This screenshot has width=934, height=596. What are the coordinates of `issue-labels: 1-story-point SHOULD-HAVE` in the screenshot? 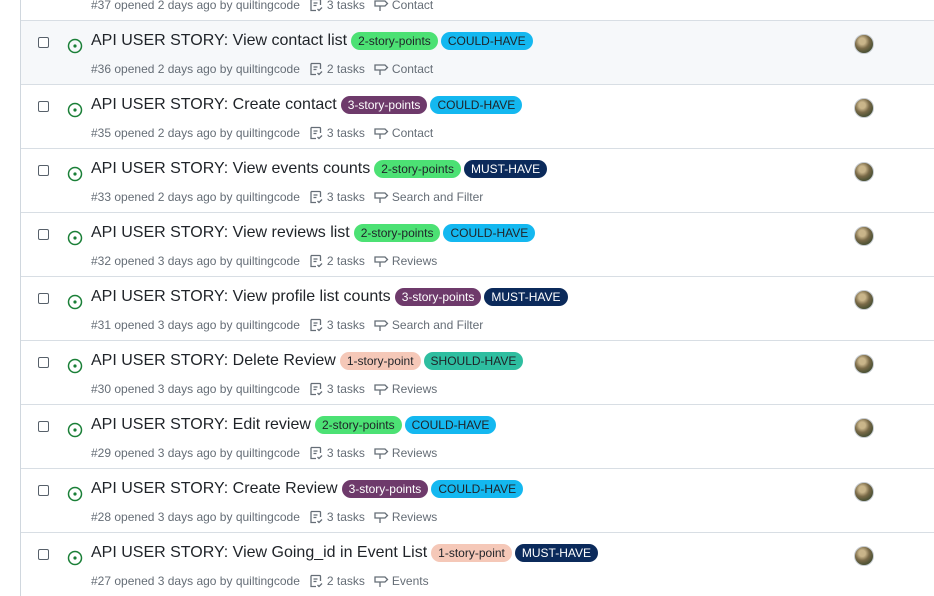 It's located at (432, 361).